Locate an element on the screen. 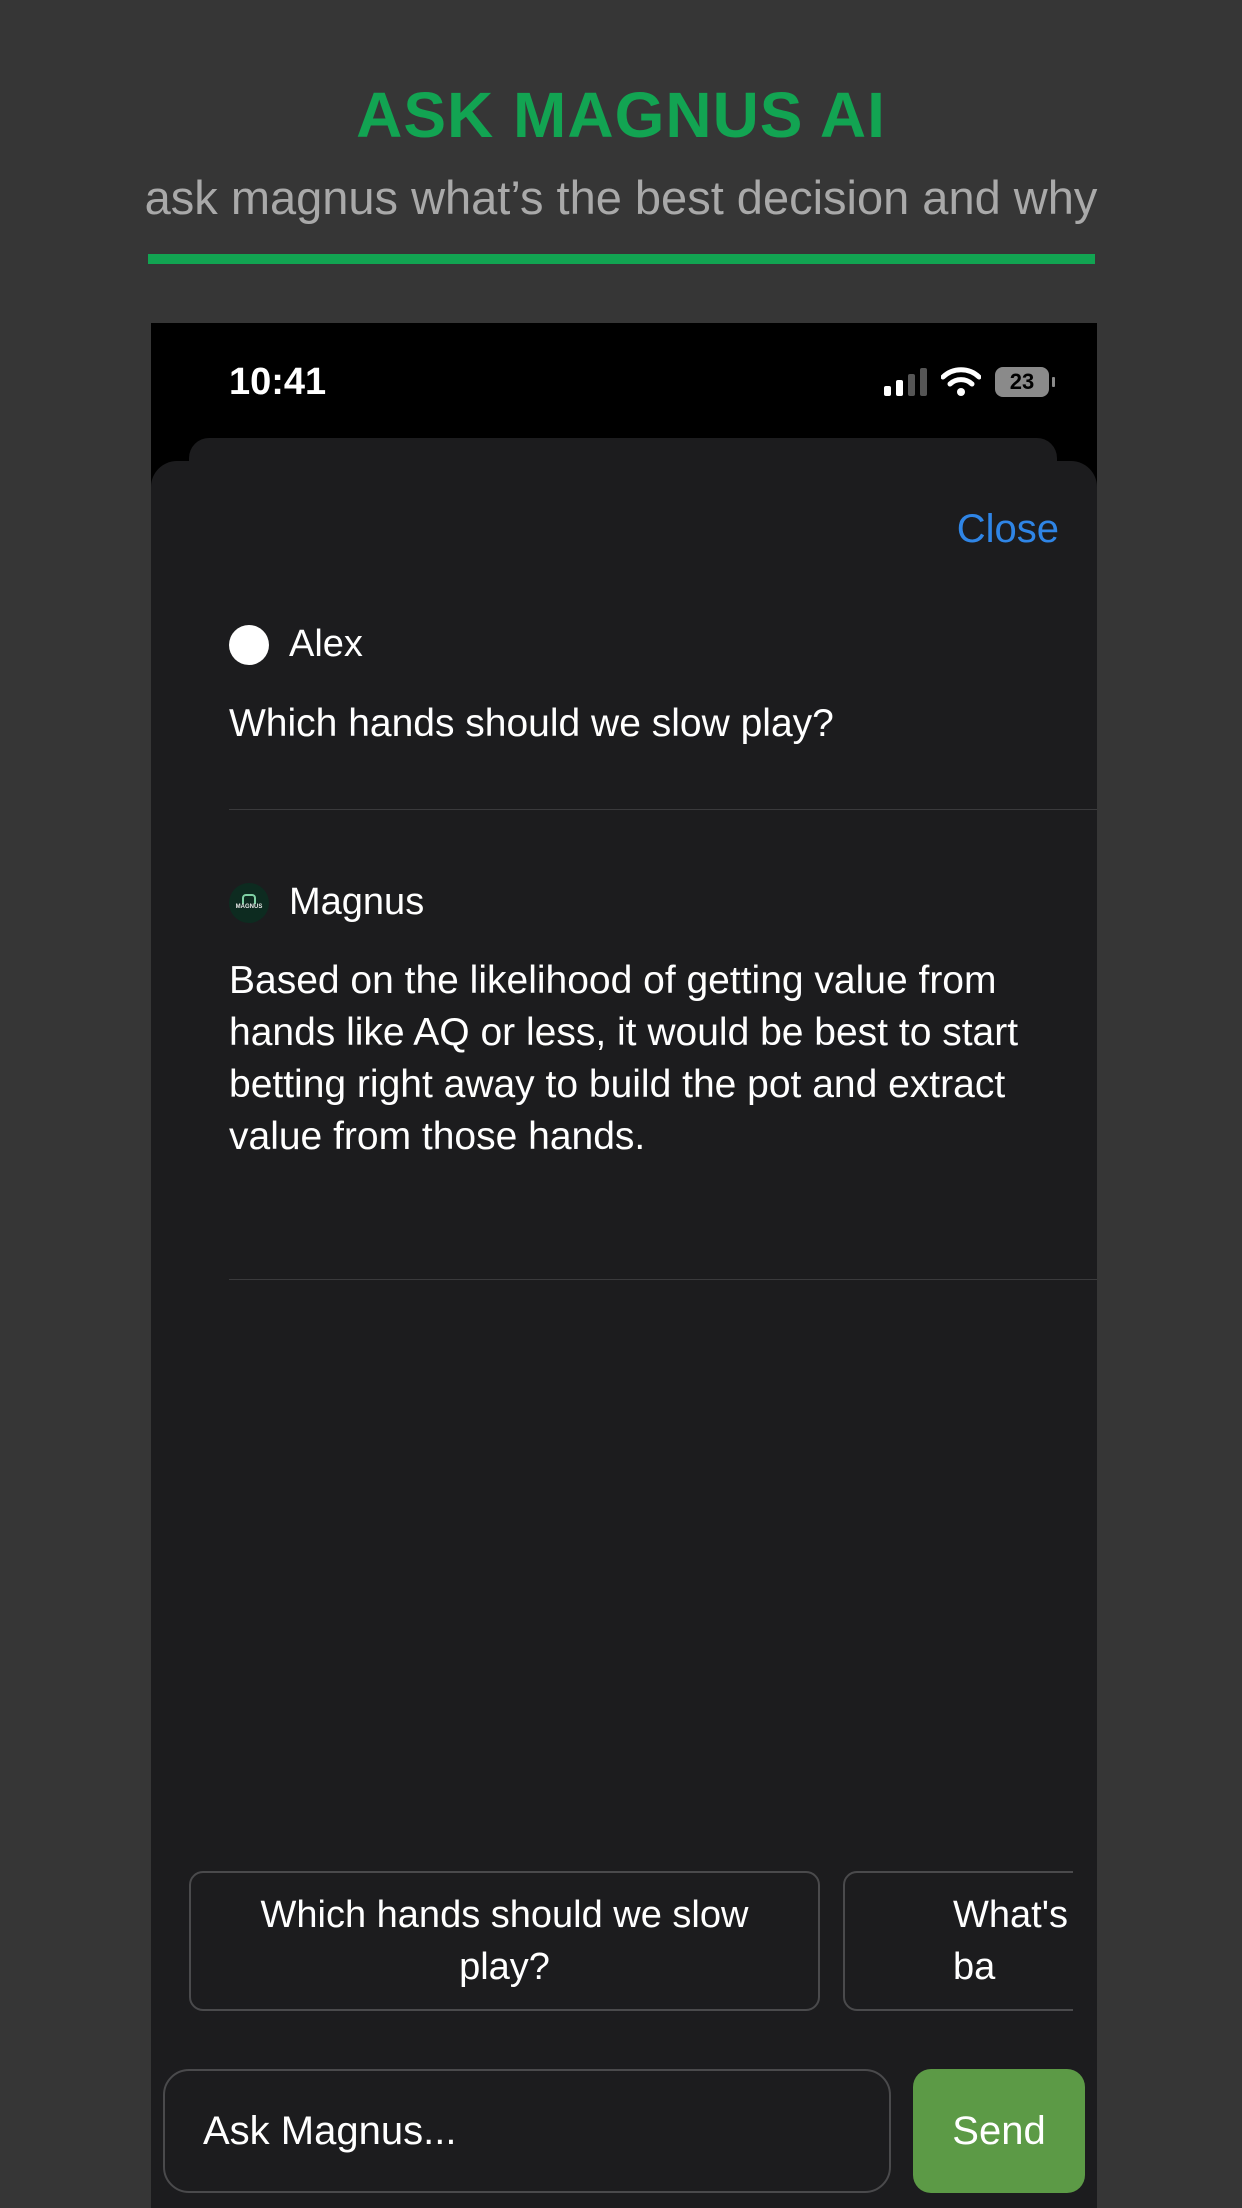 The height and width of the screenshot is (2208, 1242). close-button: Close is located at coordinates (1008, 529).